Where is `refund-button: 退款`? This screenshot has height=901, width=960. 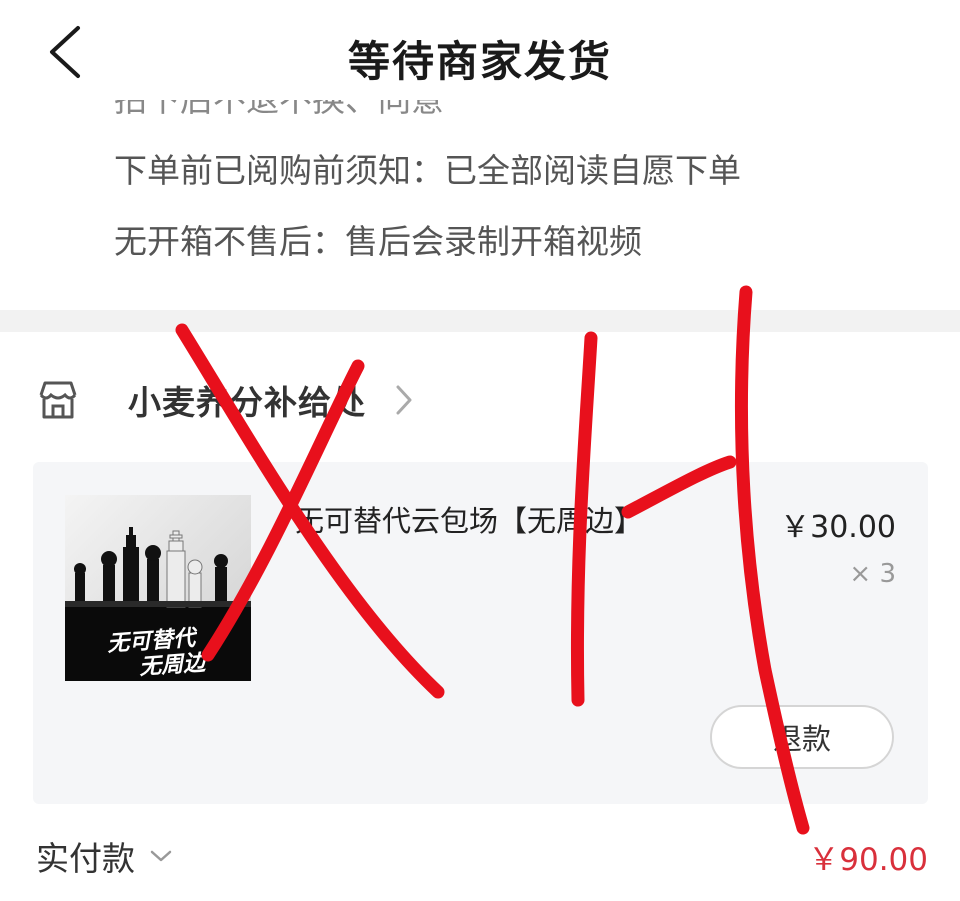 refund-button: 退款 is located at coordinates (802, 737).